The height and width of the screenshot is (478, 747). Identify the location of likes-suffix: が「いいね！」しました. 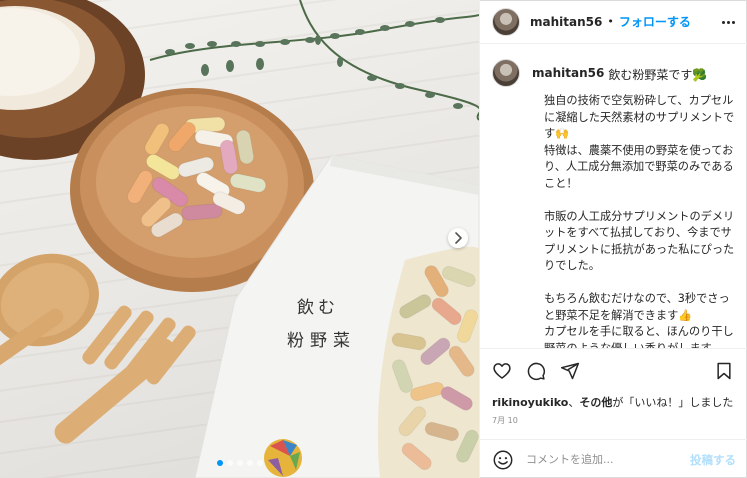
(673, 402).